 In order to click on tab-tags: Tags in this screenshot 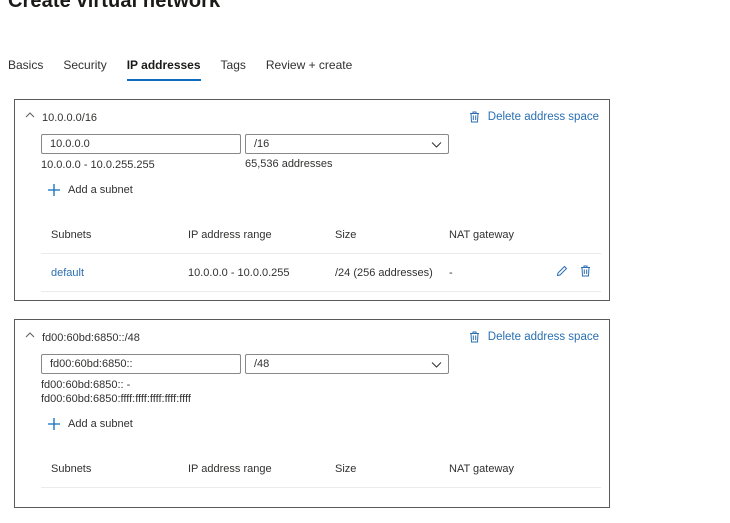, I will do `click(233, 68)`.